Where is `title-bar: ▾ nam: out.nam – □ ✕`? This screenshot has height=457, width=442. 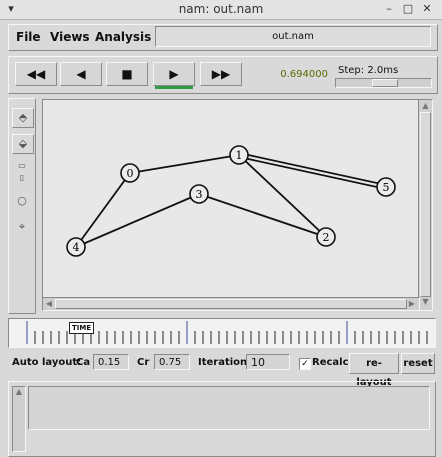
title-bar: ▾ nam: out.nam – □ ✕ is located at coordinates (221, 10).